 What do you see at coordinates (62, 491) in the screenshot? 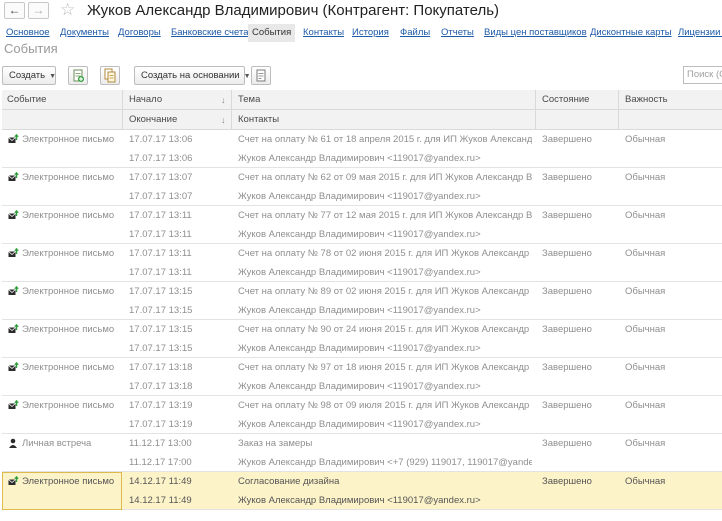
I see `selection-frame` at bounding box center [62, 491].